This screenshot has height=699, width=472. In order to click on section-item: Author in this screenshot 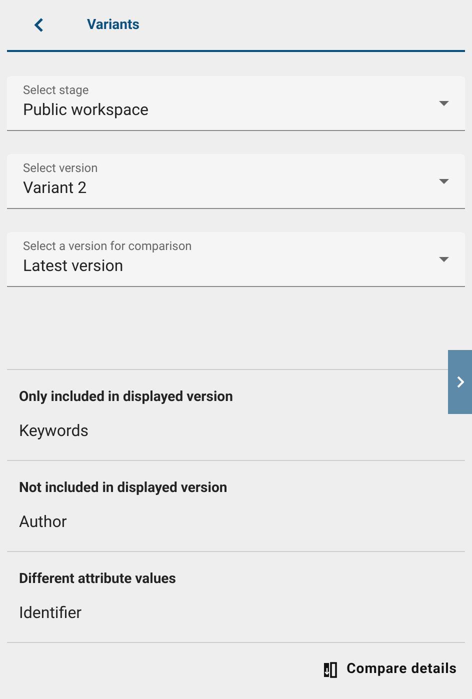, I will do `click(43, 522)`.